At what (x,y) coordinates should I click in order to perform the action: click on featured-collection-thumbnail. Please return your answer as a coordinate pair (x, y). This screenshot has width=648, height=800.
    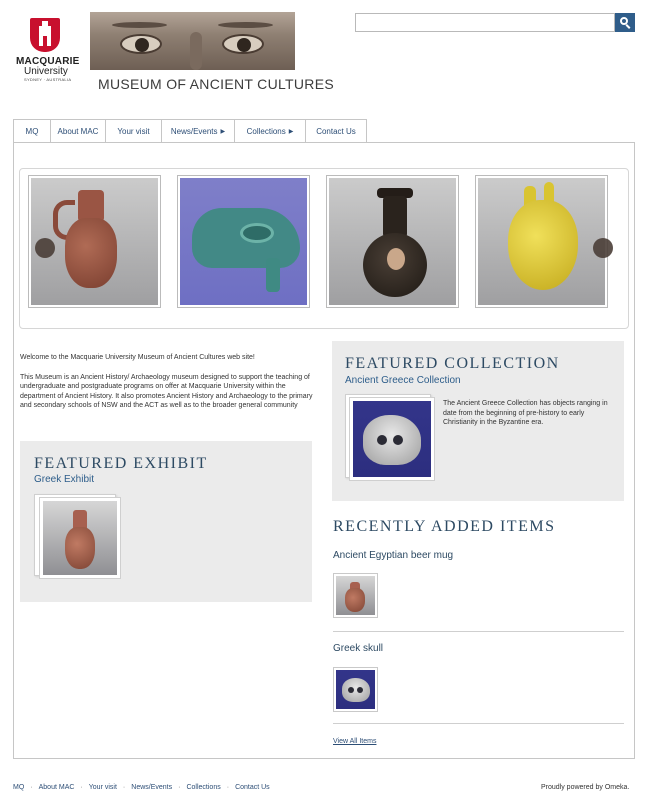
    Looking at the image, I should click on (392, 439).